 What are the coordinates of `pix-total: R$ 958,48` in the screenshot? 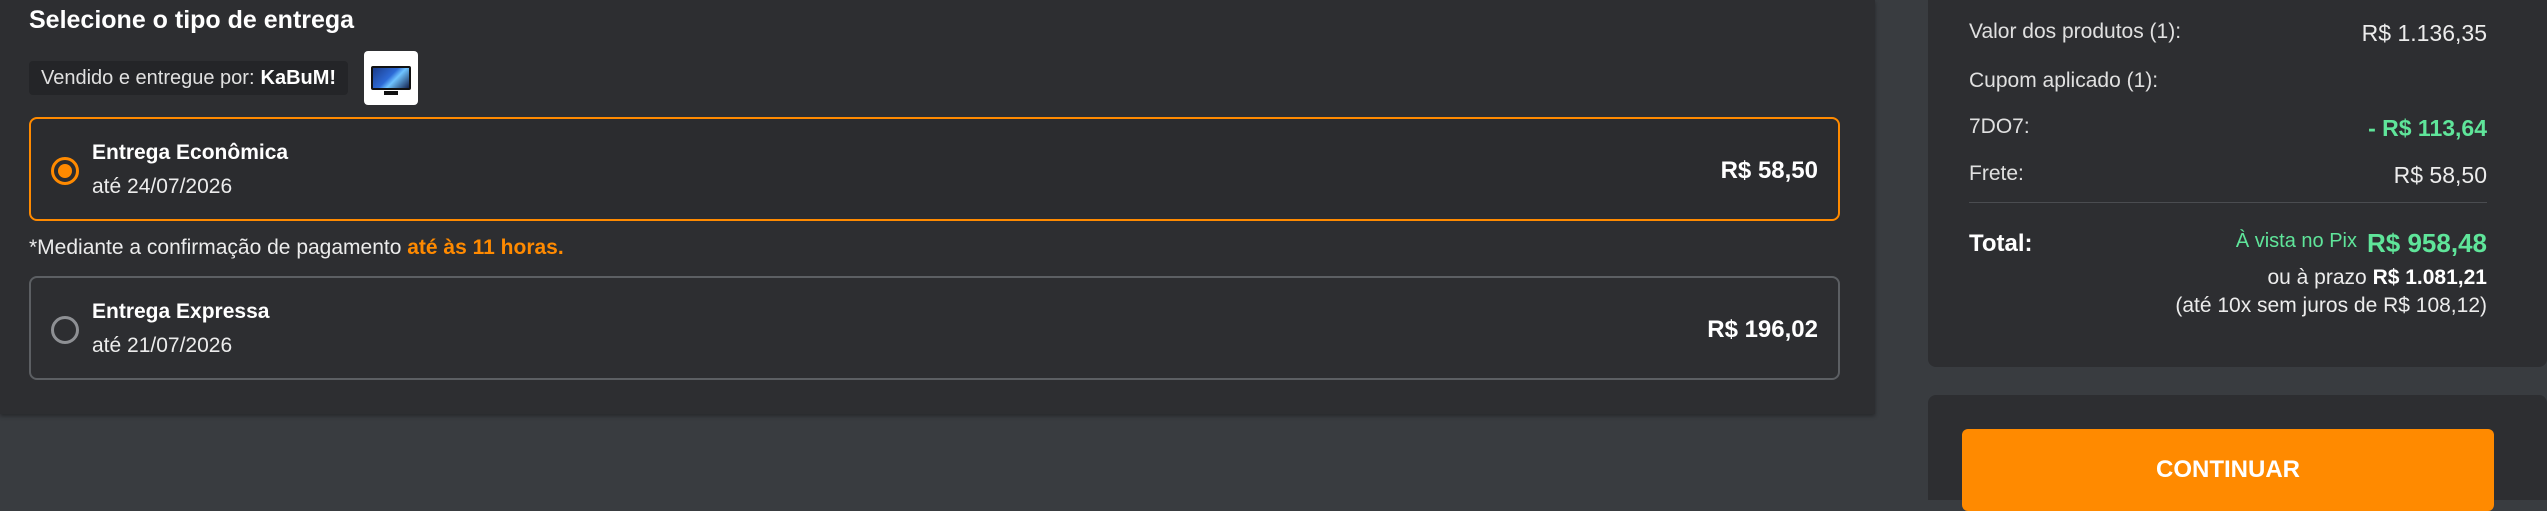 It's located at (2427, 243).